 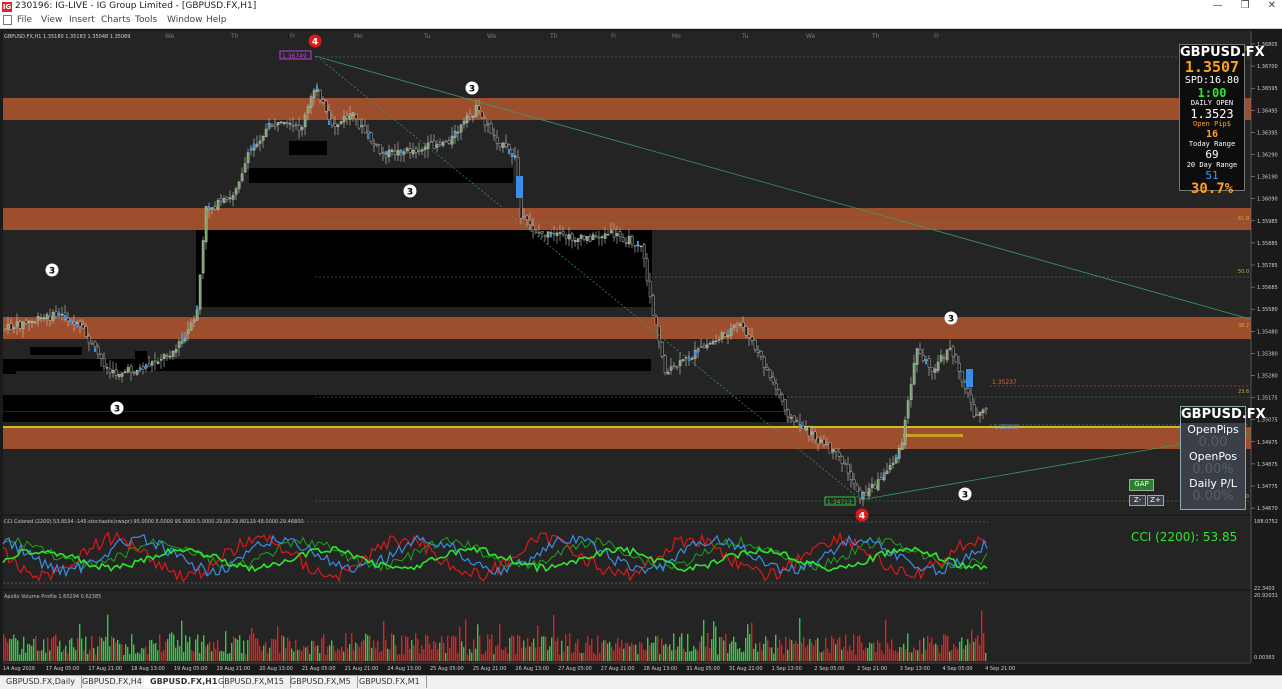 I want to click on price-tick-label: 1.35685, so click(x=1267, y=288).